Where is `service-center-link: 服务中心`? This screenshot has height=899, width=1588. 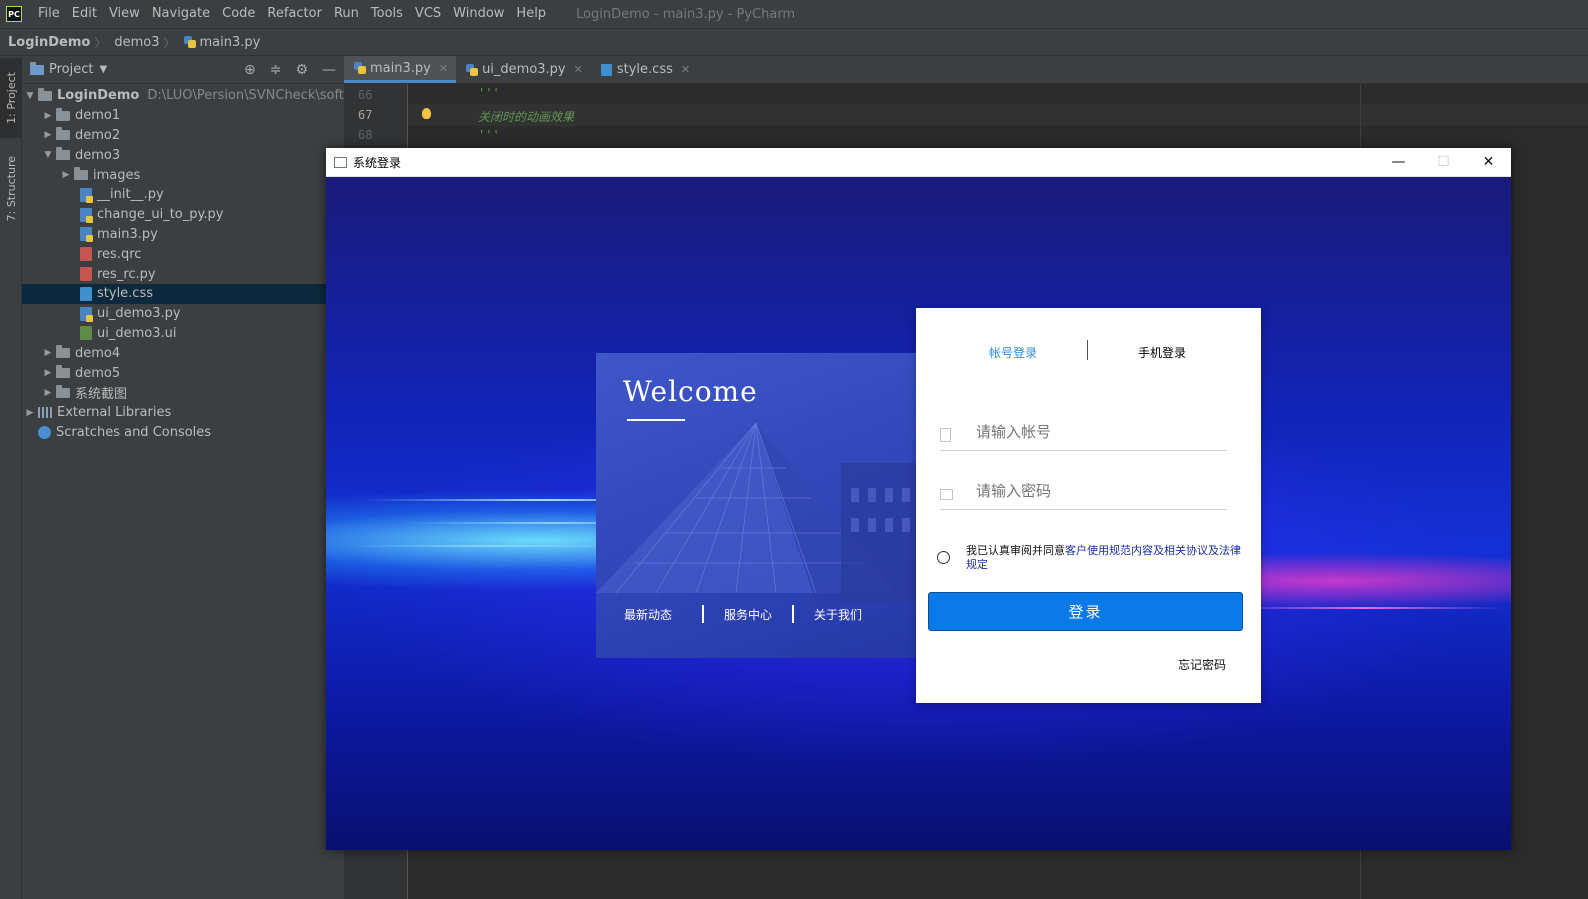 service-center-link: 服务中心 is located at coordinates (748, 614).